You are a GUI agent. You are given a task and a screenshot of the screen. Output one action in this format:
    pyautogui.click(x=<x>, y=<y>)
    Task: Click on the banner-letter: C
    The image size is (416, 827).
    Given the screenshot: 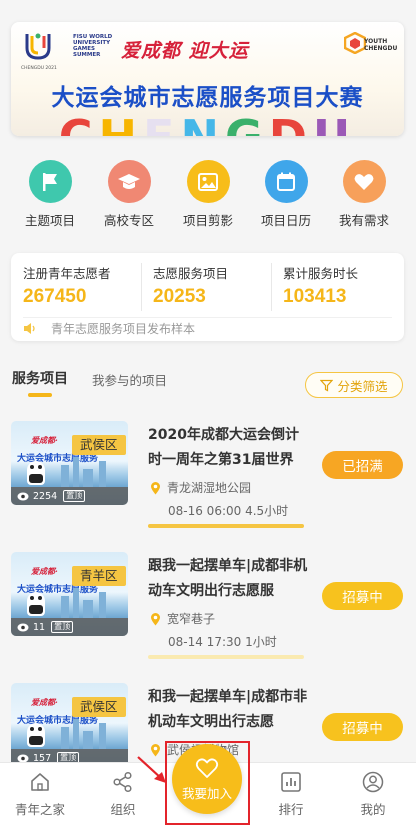 What is the action you would take?
    pyautogui.click(x=79, y=125)
    